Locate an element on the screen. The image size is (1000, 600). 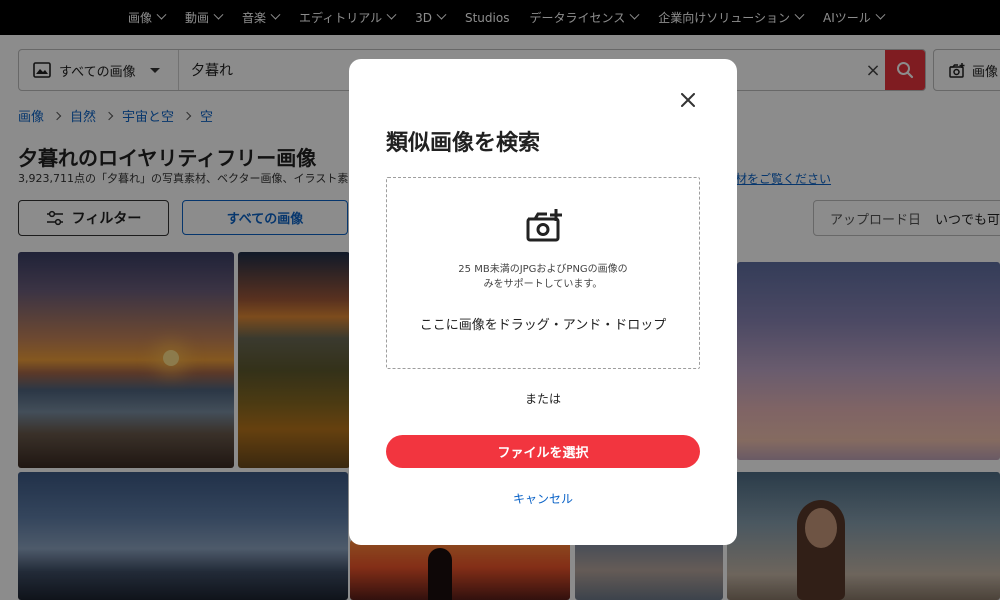
drop-instruction: ここに画像をドラッグ・アンド・ドロップ is located at coordinates (543, 325).